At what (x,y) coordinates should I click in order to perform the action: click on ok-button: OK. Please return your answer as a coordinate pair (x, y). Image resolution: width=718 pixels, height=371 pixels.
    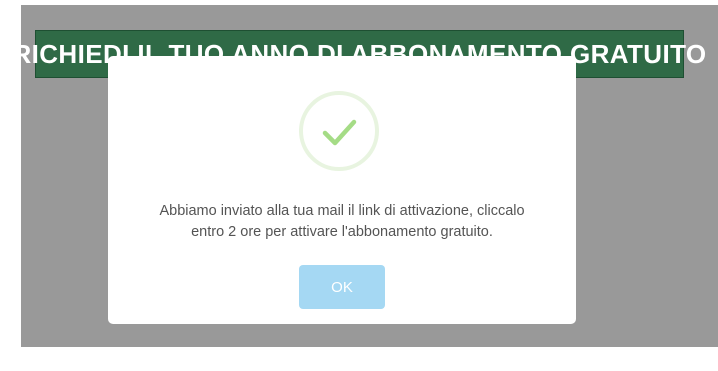
    Looking at the image, I should click on (342, 287).